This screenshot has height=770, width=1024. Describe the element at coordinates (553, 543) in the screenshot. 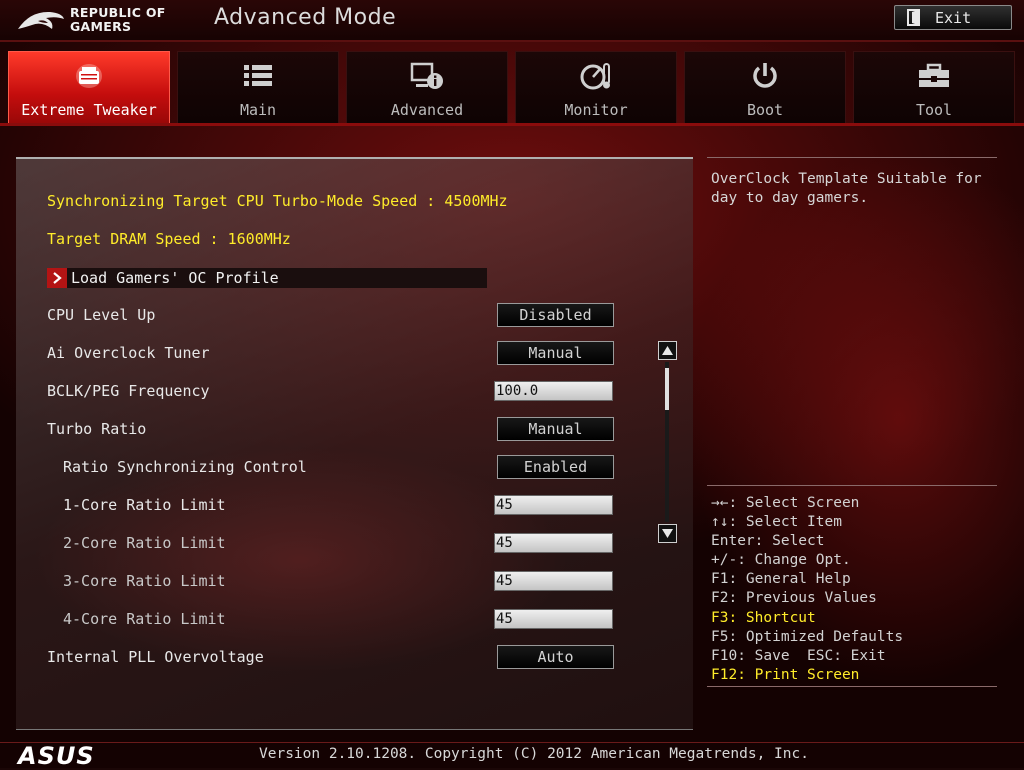

I see `2-core-ratio-input: 45` at that location.